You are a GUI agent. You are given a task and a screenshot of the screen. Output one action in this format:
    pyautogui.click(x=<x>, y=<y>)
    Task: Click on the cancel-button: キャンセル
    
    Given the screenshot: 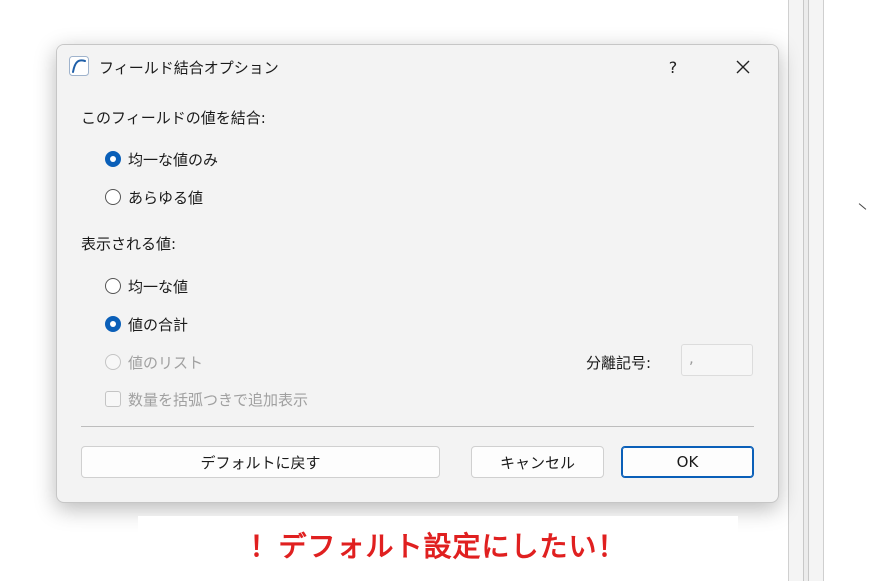 What is the action you would take?
    pyautogui.click(x=537, y=462)
    